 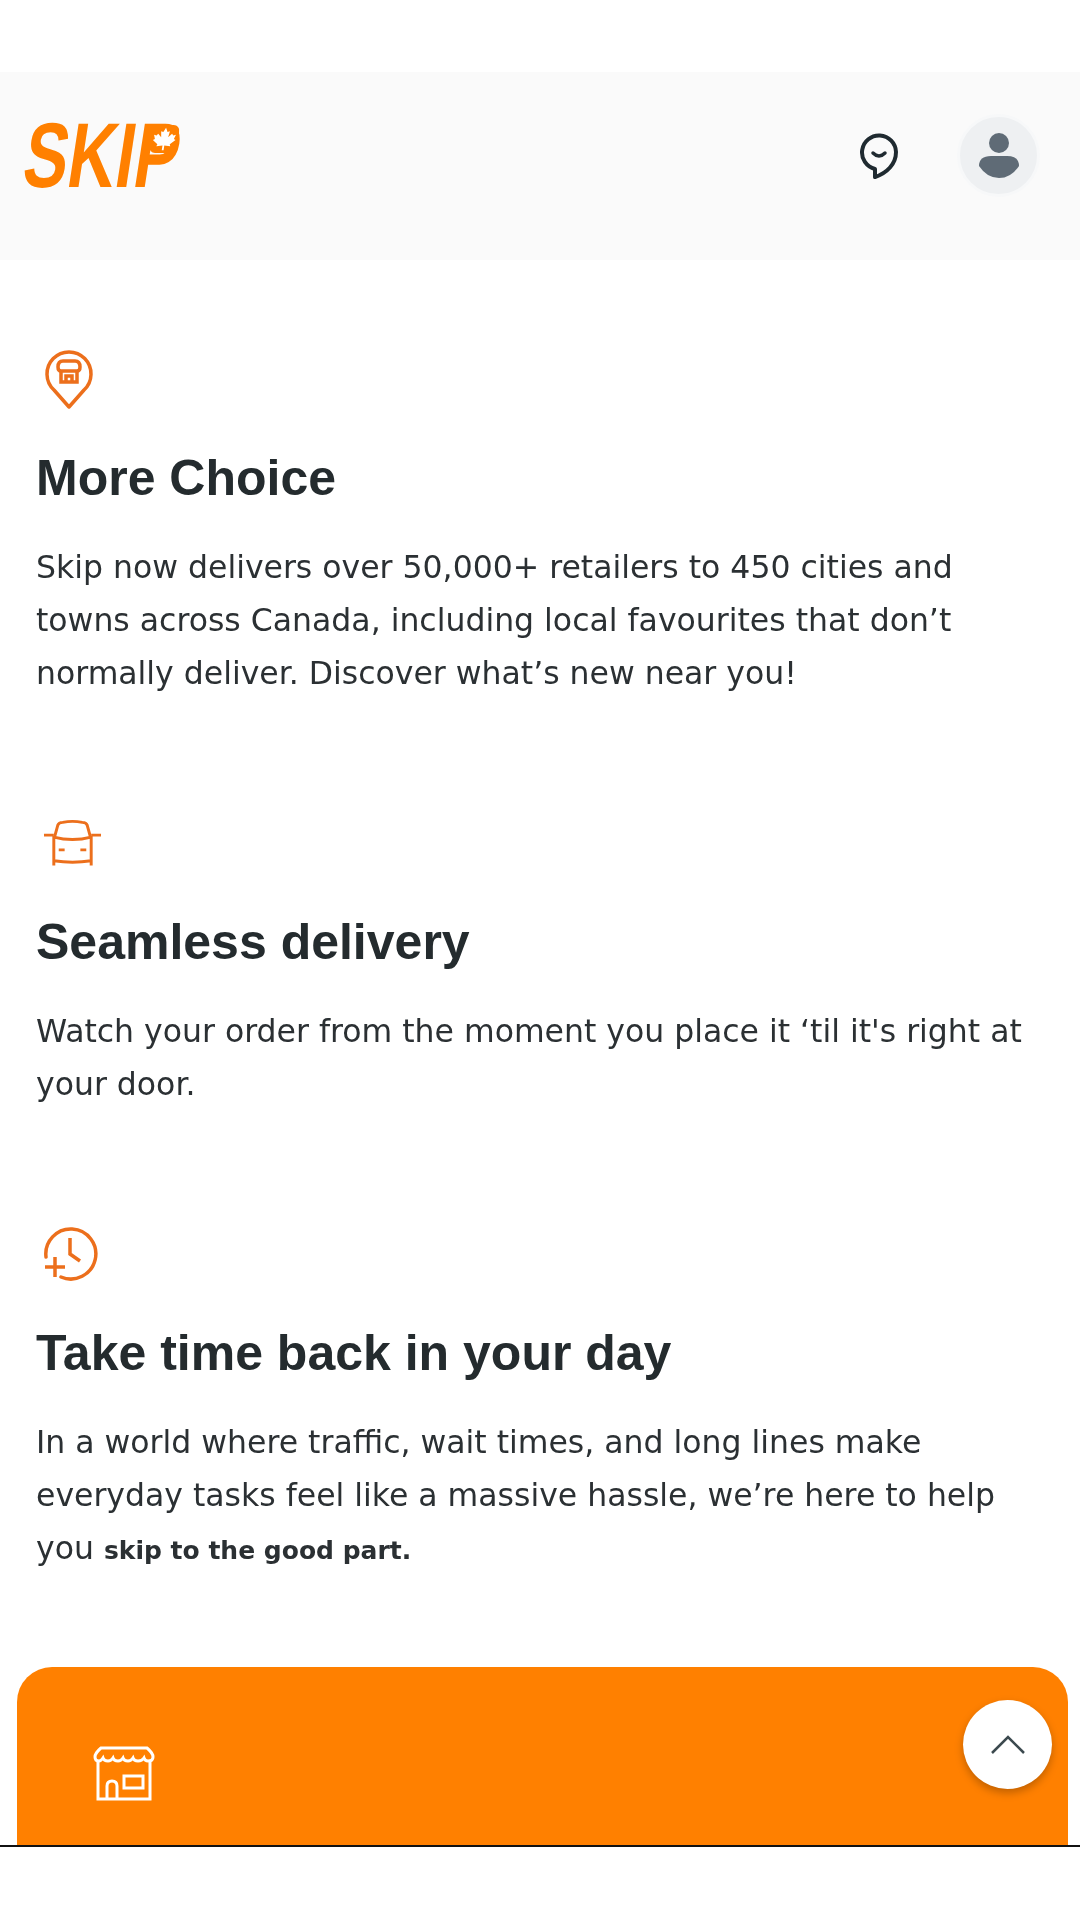 What do you see at coordinates (124, 1773) in the screenshot?
I see `storefront-icon` at bounding box center [124, 1773].